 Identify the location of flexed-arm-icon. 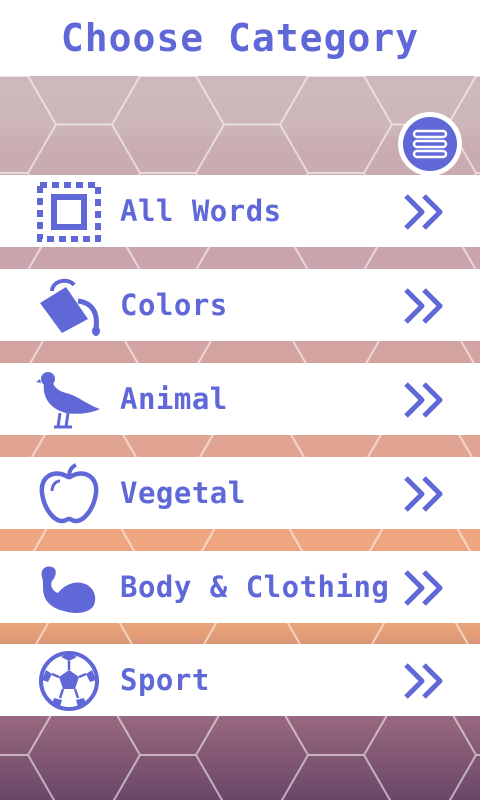
(69, 588).